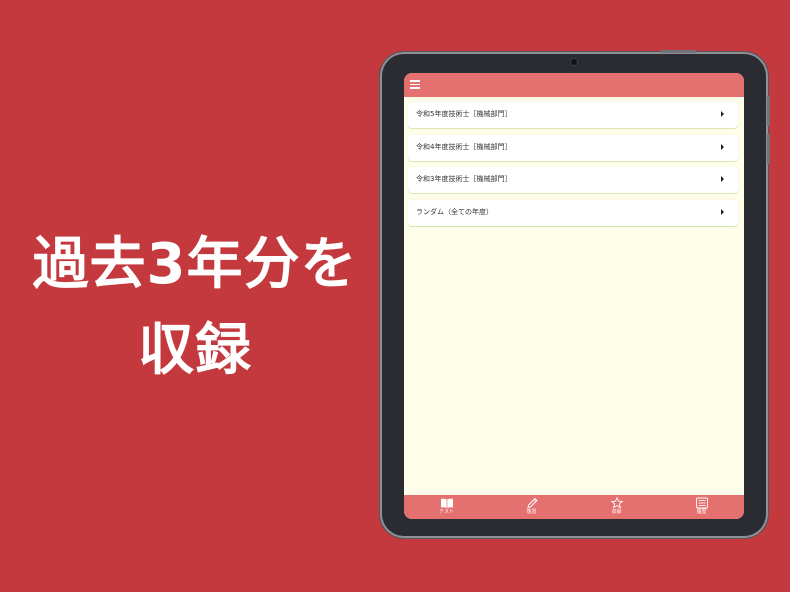 Image resolution: width=790 pixels, height=592 pixels. I want to click on tab-test: テスト, so click(446, 507).